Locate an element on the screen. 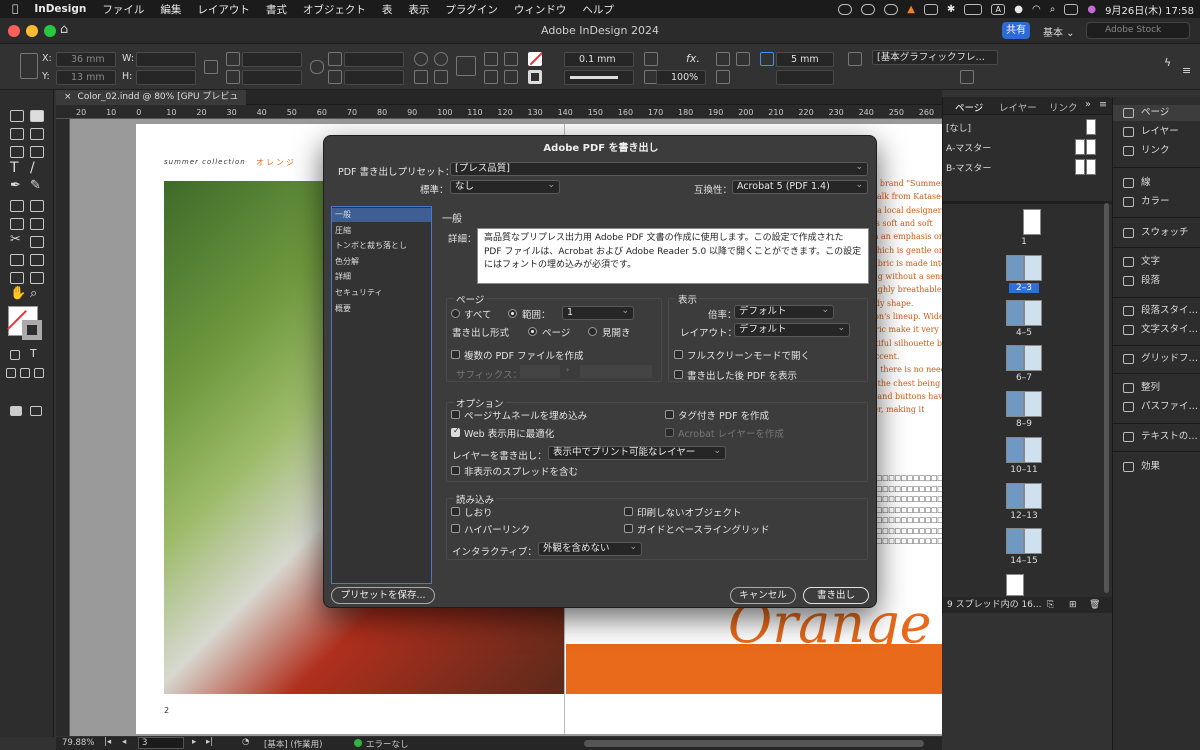 The image size is (1200, 750). multi-pdf-label: 複数の PDF ファイルを作成 is located at coordinates (524, 355).